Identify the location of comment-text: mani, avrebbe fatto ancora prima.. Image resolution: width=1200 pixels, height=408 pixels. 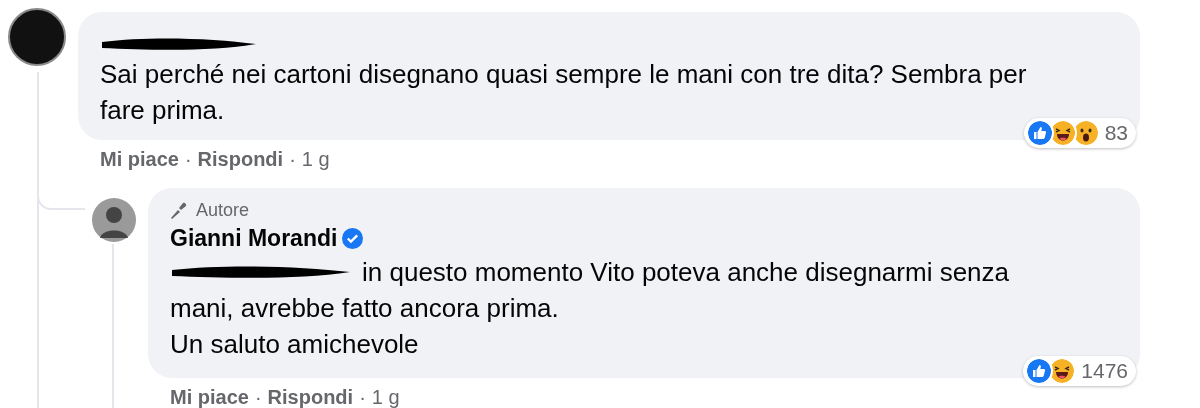
(364, 308).